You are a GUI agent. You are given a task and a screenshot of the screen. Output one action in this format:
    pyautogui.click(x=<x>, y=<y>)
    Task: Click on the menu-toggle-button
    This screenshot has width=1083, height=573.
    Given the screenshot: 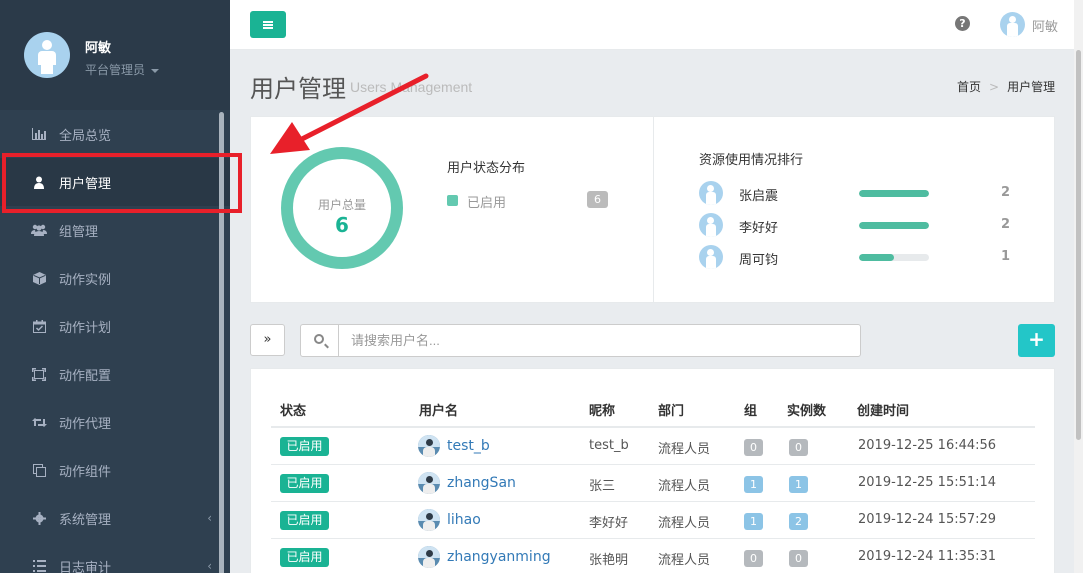 What is the action you would take?
    pyautogui.click(x=268, y=24)
    